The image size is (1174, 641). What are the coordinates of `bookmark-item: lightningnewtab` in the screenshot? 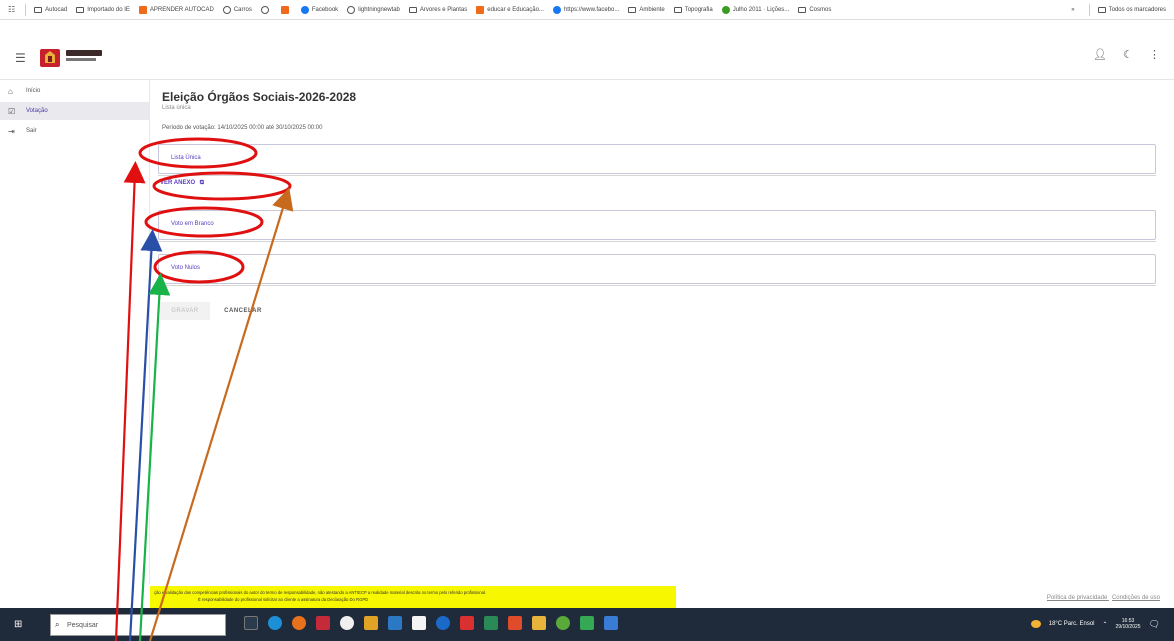 It's located at (373, 9).